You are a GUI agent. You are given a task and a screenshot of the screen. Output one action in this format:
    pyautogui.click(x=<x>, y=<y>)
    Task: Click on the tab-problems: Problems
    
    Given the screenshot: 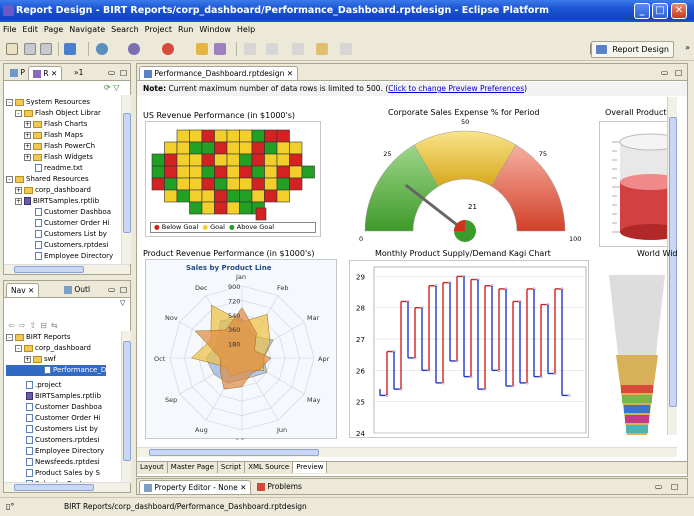 What is the action you would take?
    pyautogui.click(x=279, y=487)
    